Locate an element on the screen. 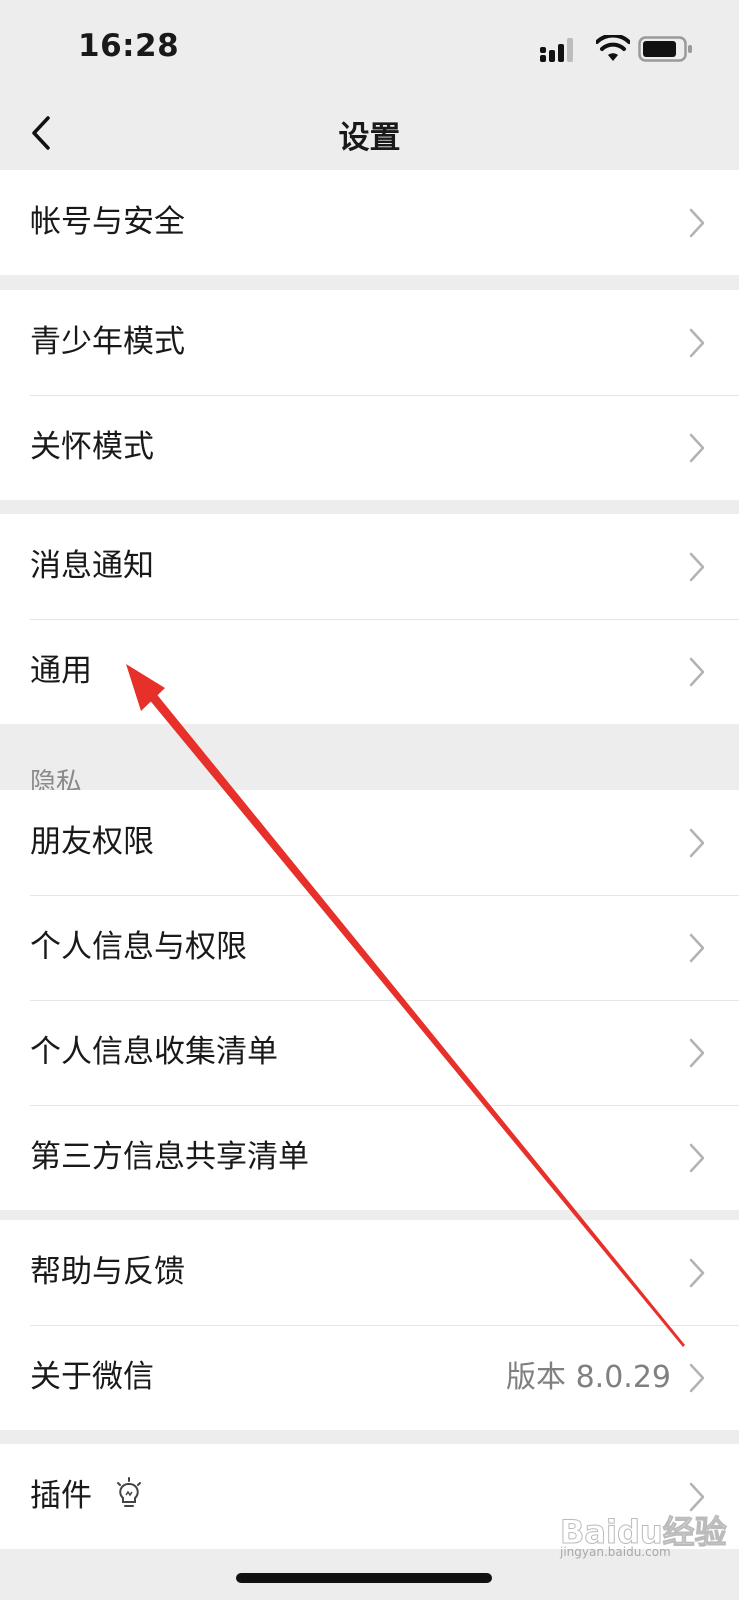 The width and height of the screenshot is (739, 1600). cellular-signal-icon is located at coordinates (556, 50).